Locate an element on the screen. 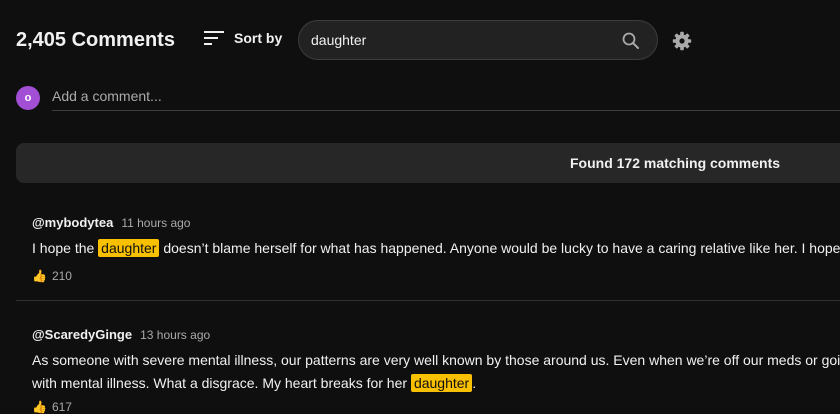  comment-text-segment: . is located at coordinates (474, 383).